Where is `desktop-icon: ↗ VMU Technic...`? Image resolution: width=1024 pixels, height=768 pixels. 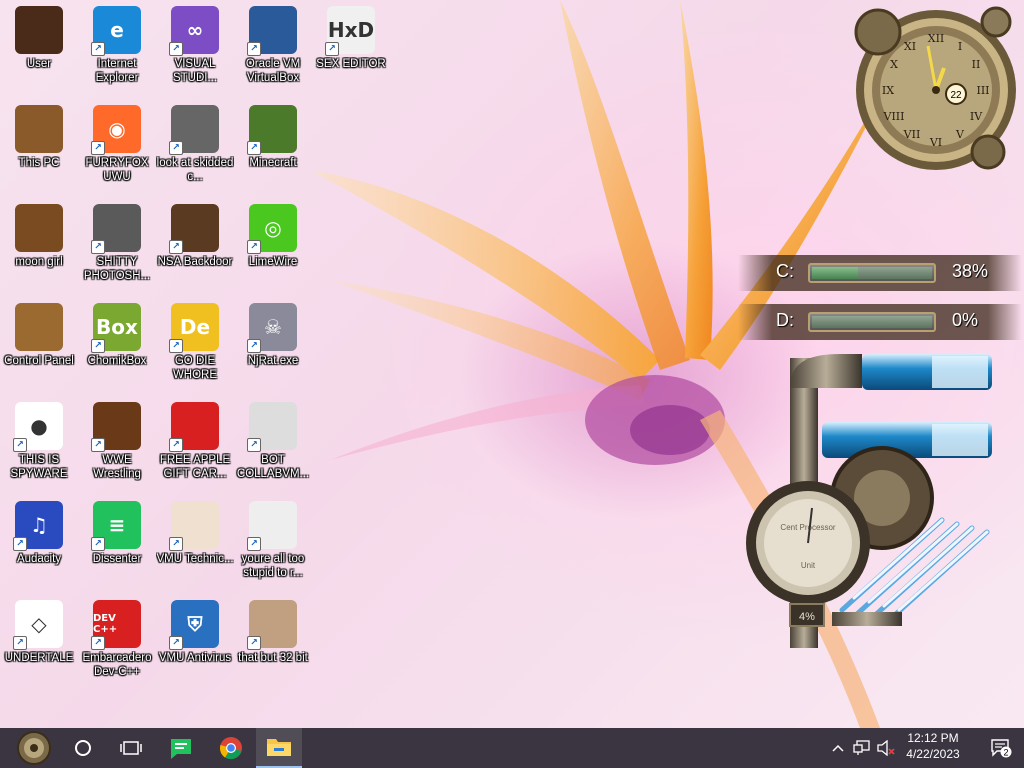
desktop-icon: ↗ VMU Technic... is located at coordinates (195, 549).